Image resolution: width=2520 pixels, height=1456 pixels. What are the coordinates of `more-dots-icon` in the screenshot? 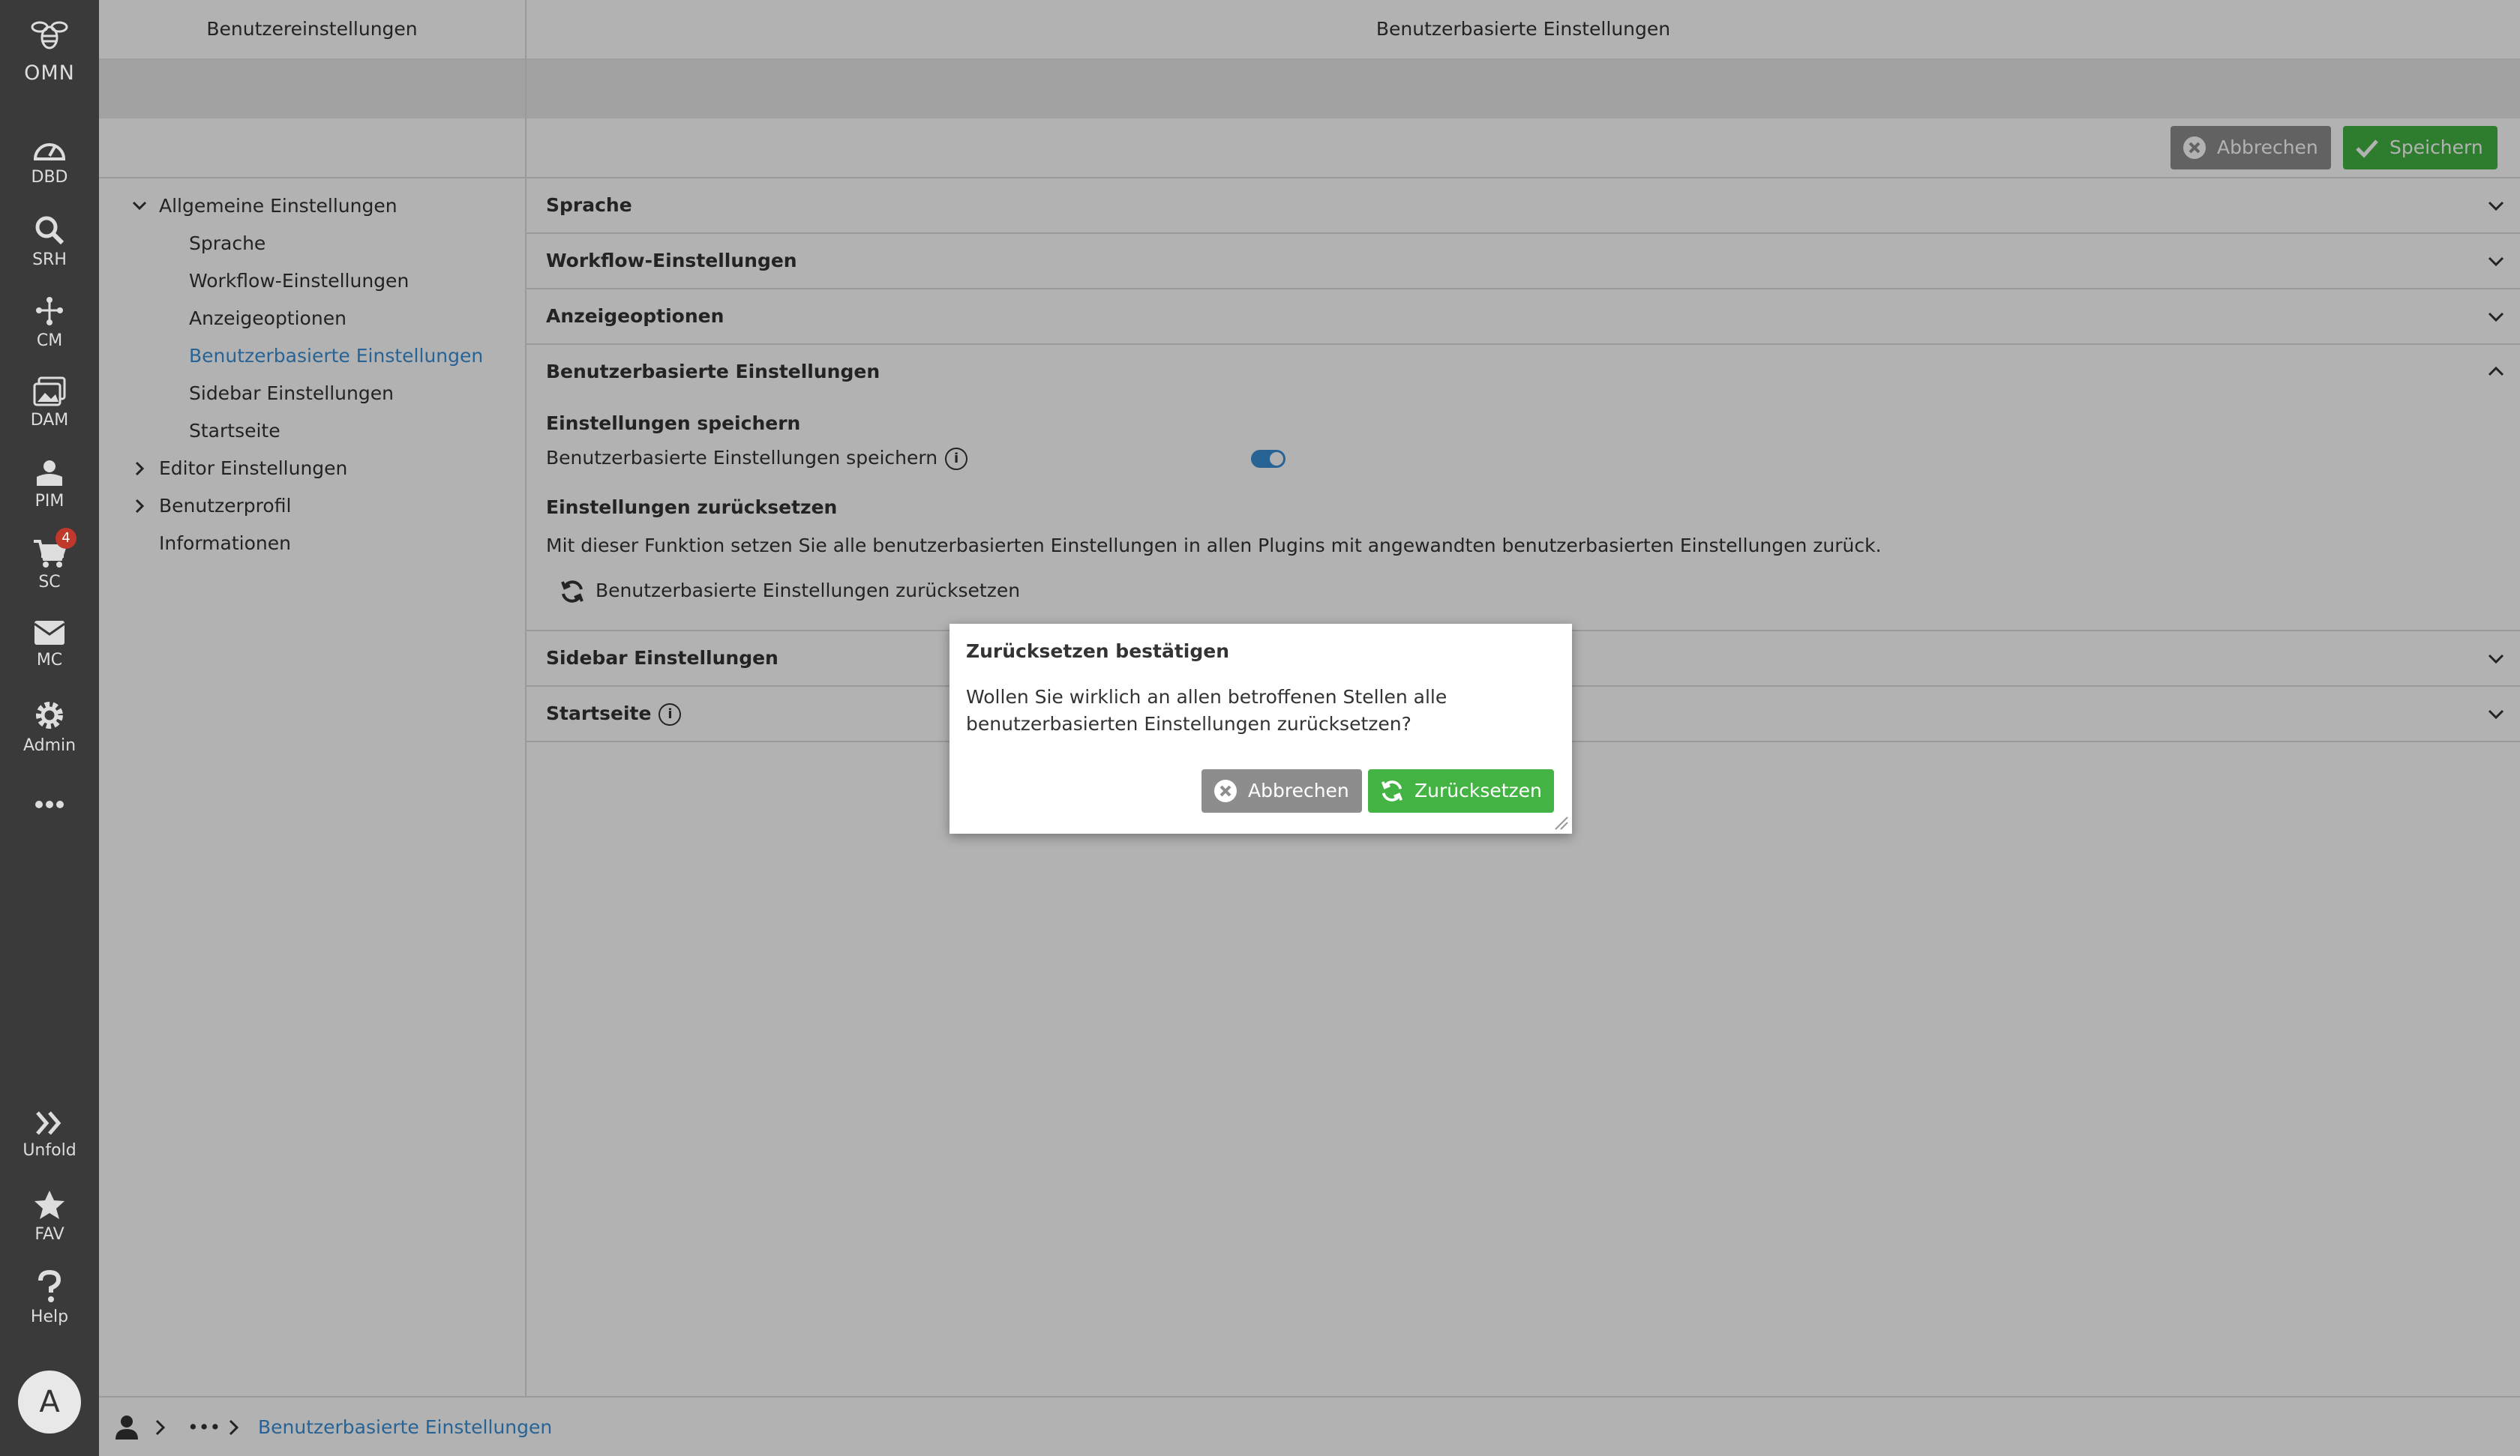 It's located at (49, 804).